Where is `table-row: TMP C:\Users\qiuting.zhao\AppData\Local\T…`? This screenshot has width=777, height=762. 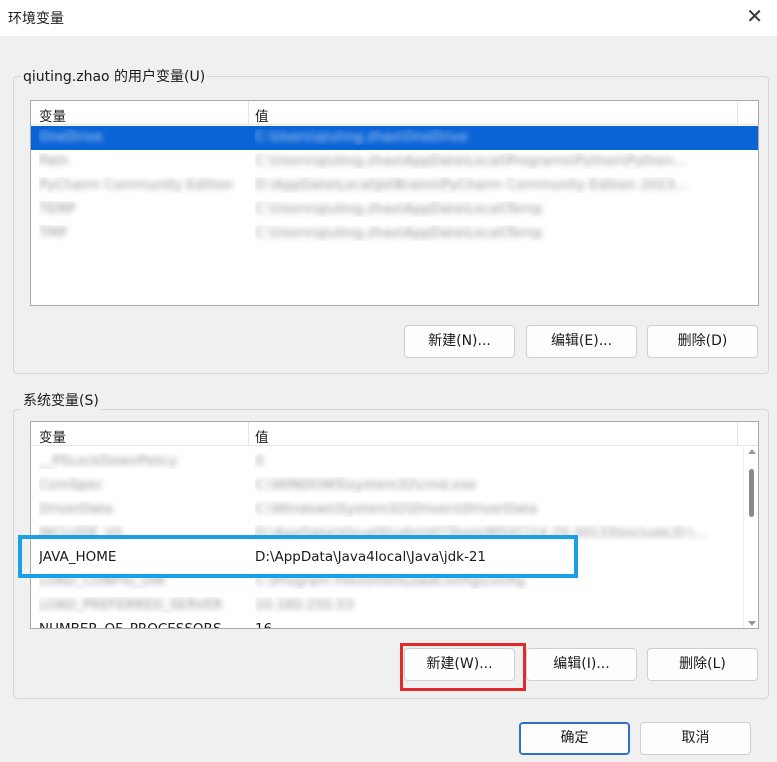
table-row: TMP C:\Users\qiuting.zhao\AppData\Local\T… is located at coordinates (394, 234).